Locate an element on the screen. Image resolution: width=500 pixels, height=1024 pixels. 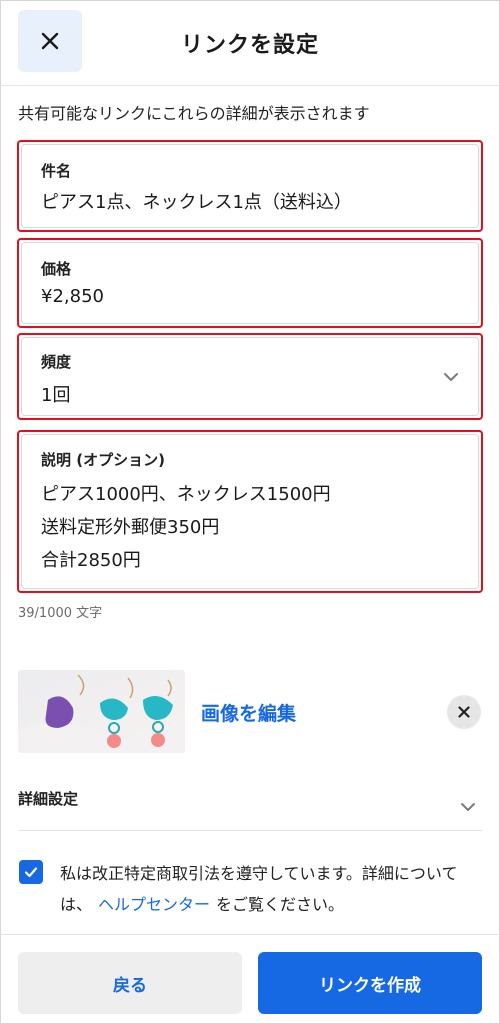
remove-image-button is located at coordinates (464, 712).